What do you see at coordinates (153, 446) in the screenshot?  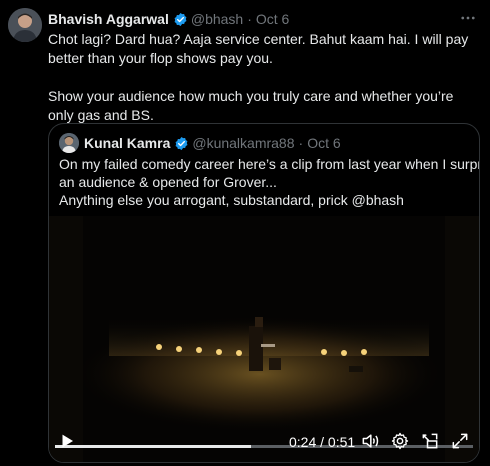 I see `video-progress-fill` at bounding box center [153, 446].